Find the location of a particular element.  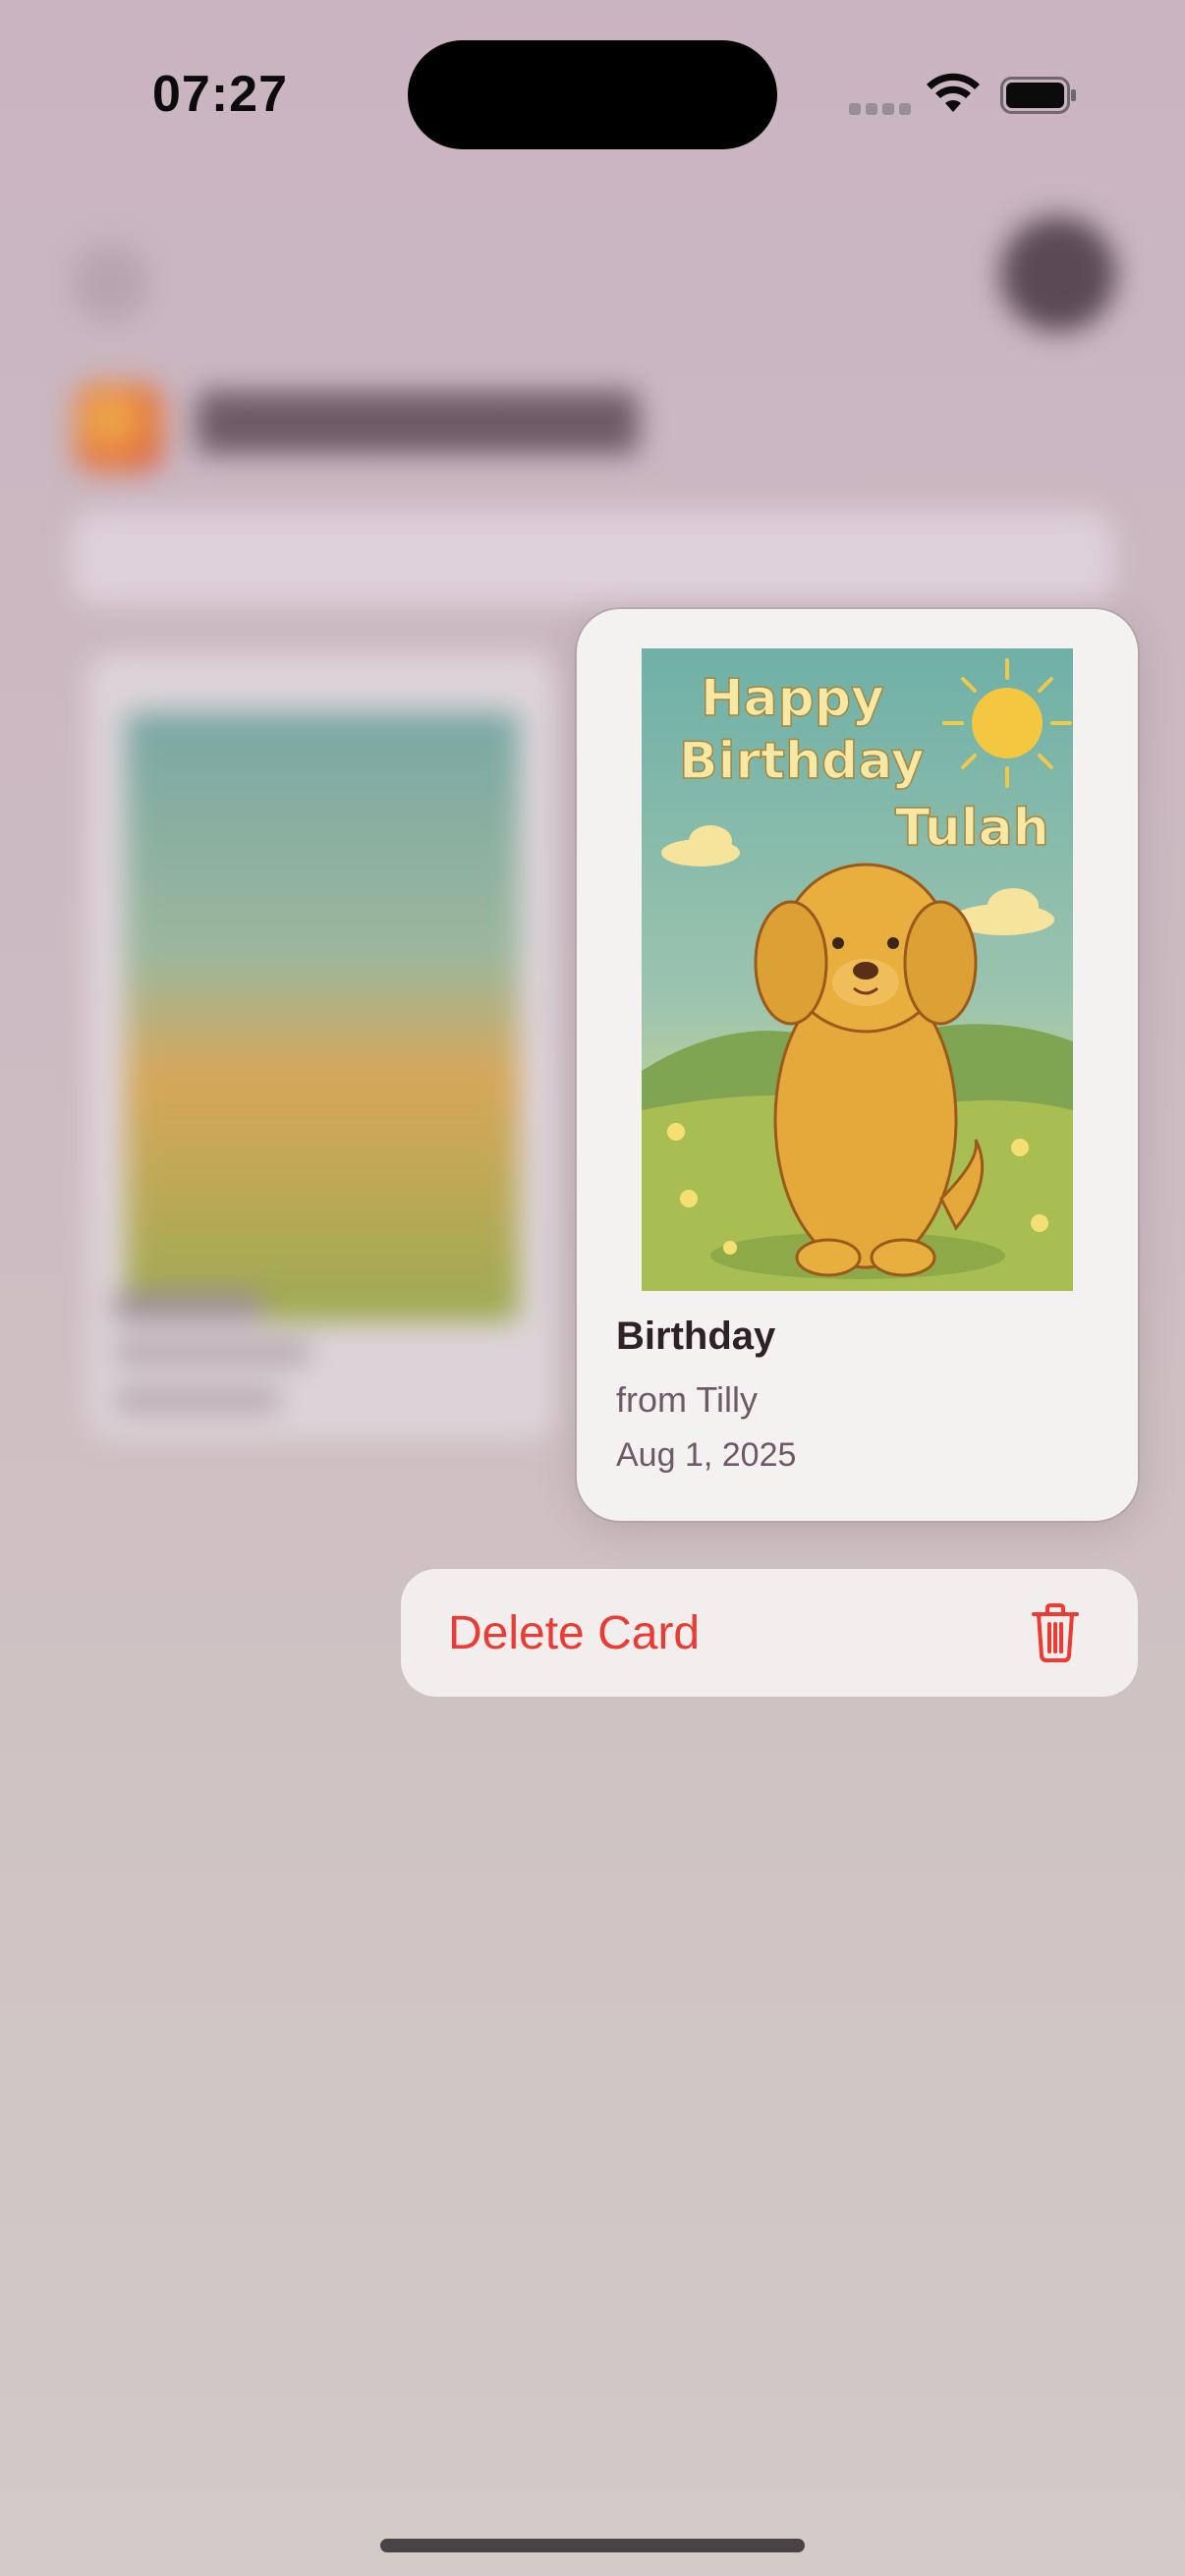

delete-card-label: Delete Card is located at coordinates (575, 1633).